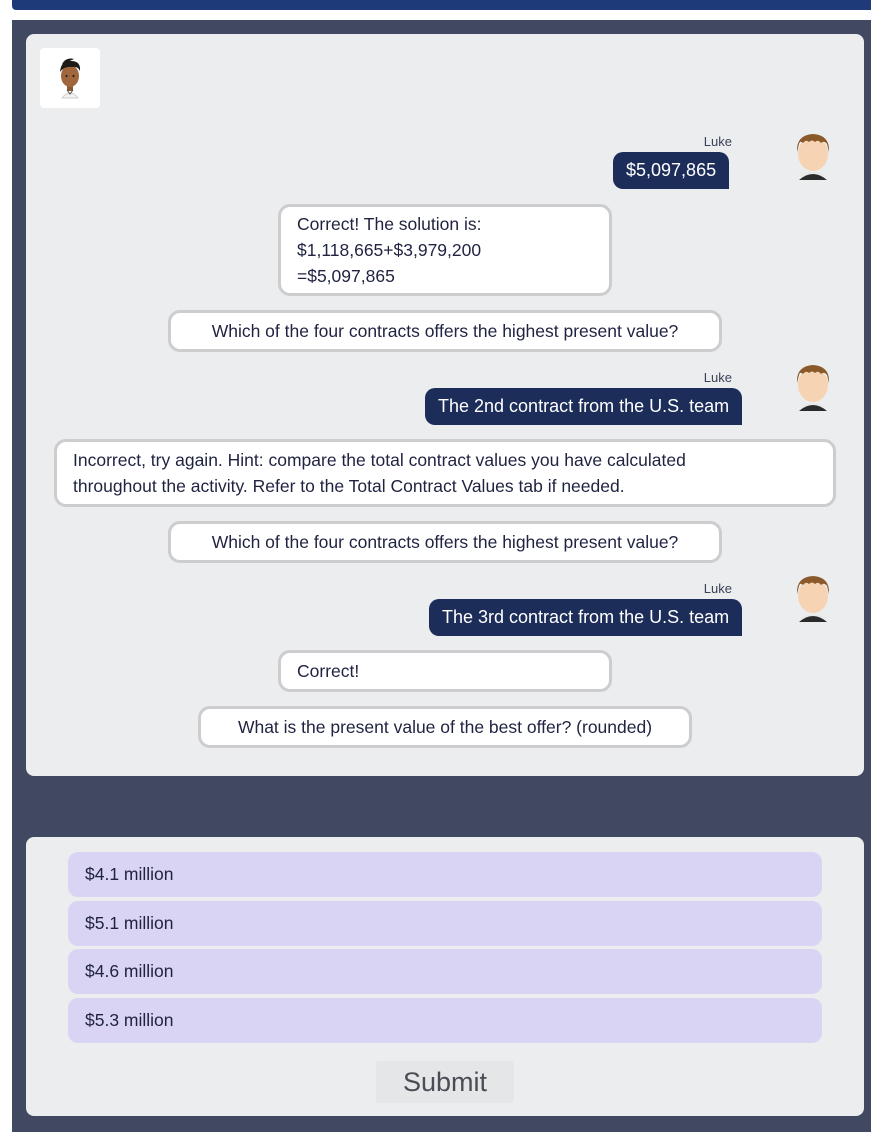 The width and height of the screenshot is (871, 1132). What do you see at coordinates (445, 874) in the screenshot?
I see `answer-option: $4.1 million` at bounding box center [445, 874].